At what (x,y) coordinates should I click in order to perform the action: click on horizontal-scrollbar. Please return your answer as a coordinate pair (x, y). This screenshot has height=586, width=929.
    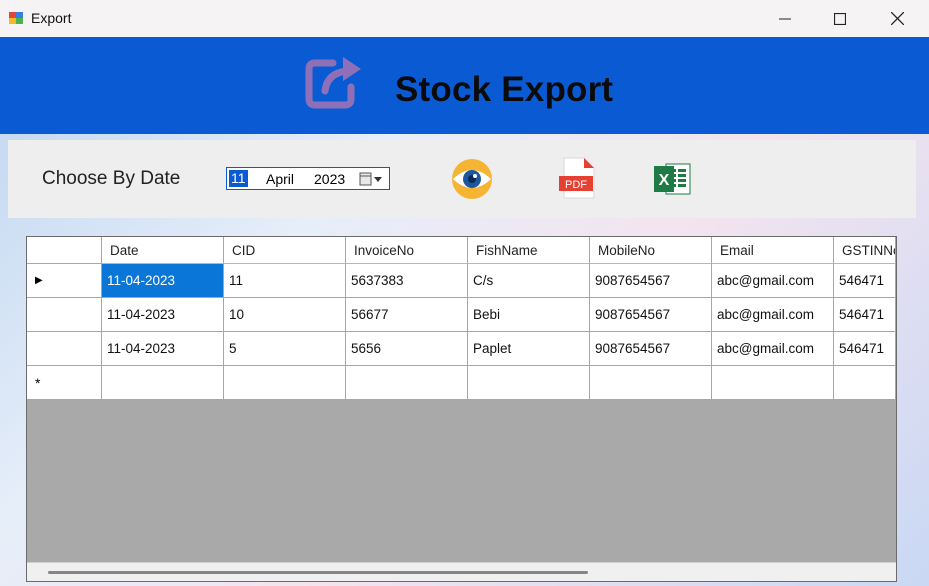
    Looking at the image, I should click on (461, 571).